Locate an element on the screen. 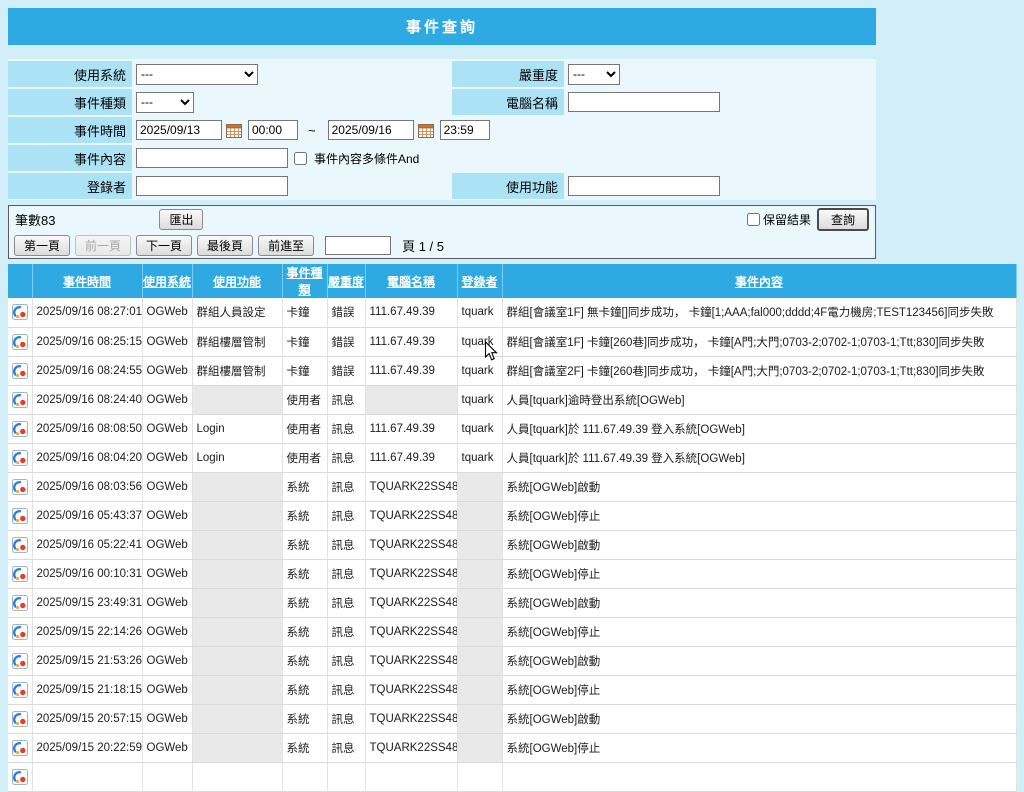 The image size is (1024, 792). keep-results-checkbox is located at coordinates (753, 219).